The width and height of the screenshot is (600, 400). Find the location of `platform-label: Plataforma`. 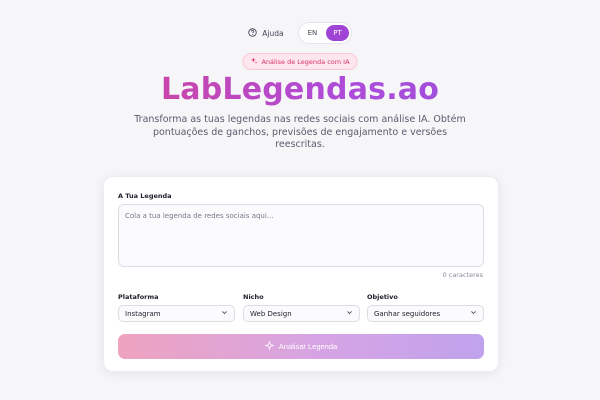

platform-label: Plataforma is located at coordinates (138, 297).